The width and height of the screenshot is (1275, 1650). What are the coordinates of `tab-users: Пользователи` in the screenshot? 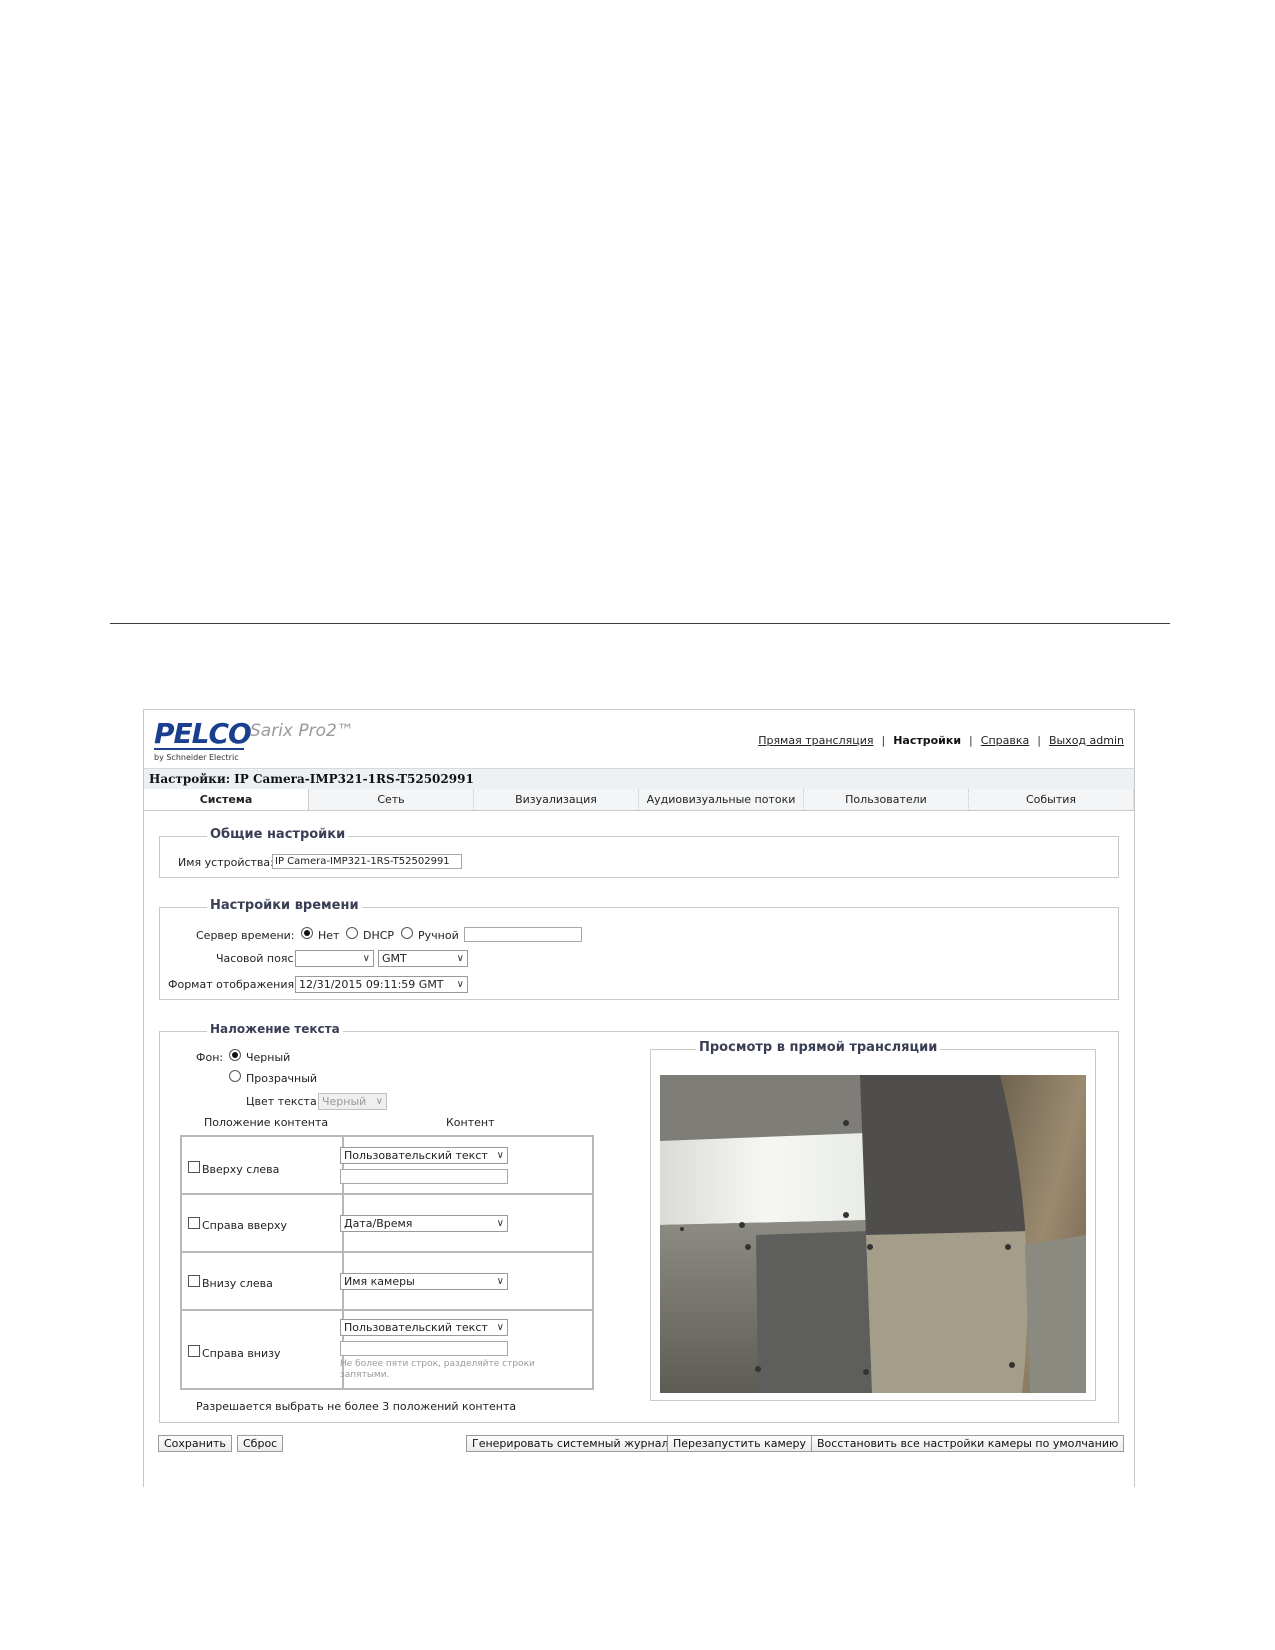 It's located at (886, 799).